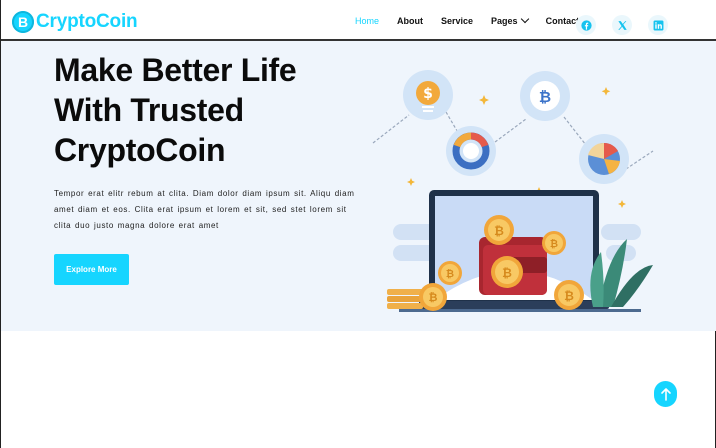 This screenshot has height=448, width=716. Describe the element at coordinates (149, 110) in the screenshot. I see `headline-line-2: With Trusted` at that location.